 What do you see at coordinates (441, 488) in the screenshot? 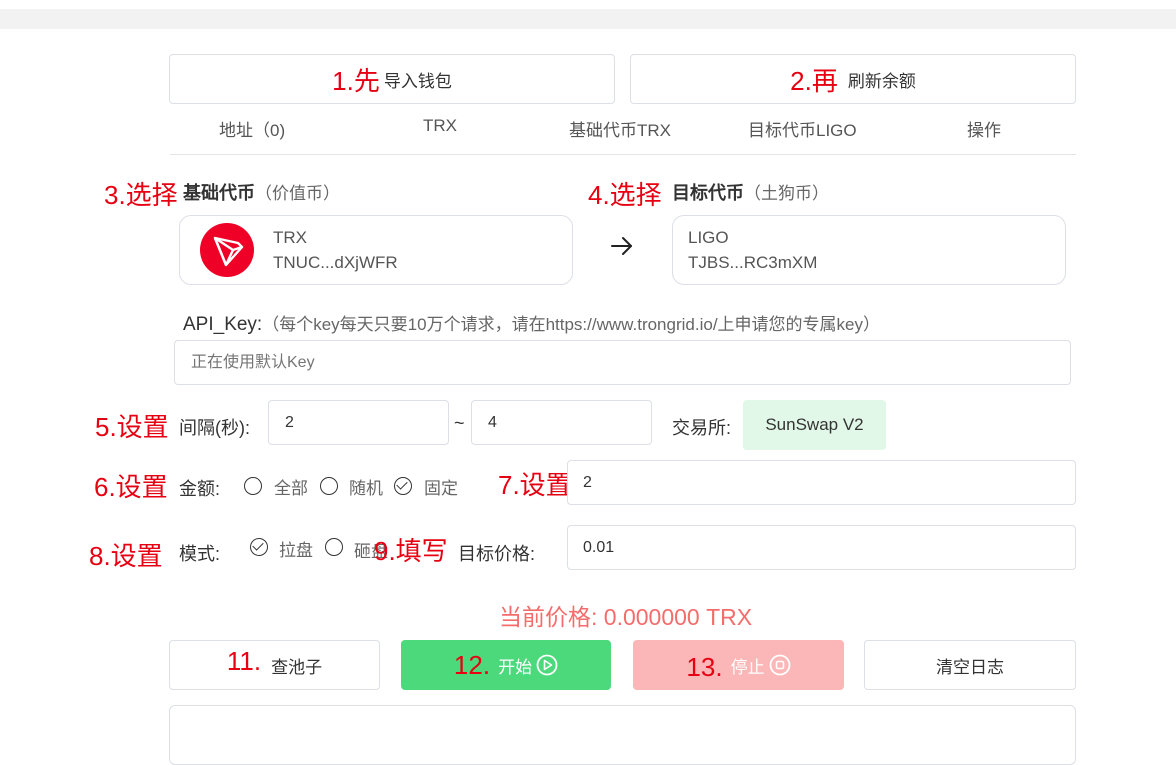
I see `amount-fixed-label: 固定` at bounding box center [441, 488].